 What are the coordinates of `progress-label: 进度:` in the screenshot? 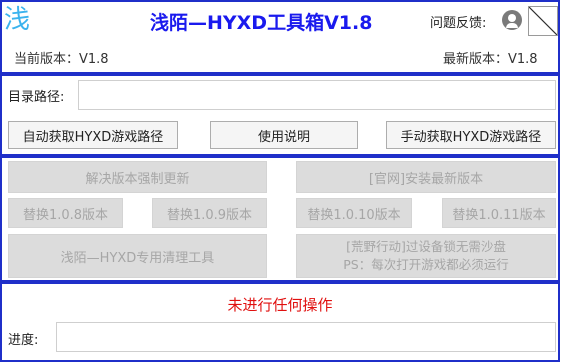 It's located at (23, 340).